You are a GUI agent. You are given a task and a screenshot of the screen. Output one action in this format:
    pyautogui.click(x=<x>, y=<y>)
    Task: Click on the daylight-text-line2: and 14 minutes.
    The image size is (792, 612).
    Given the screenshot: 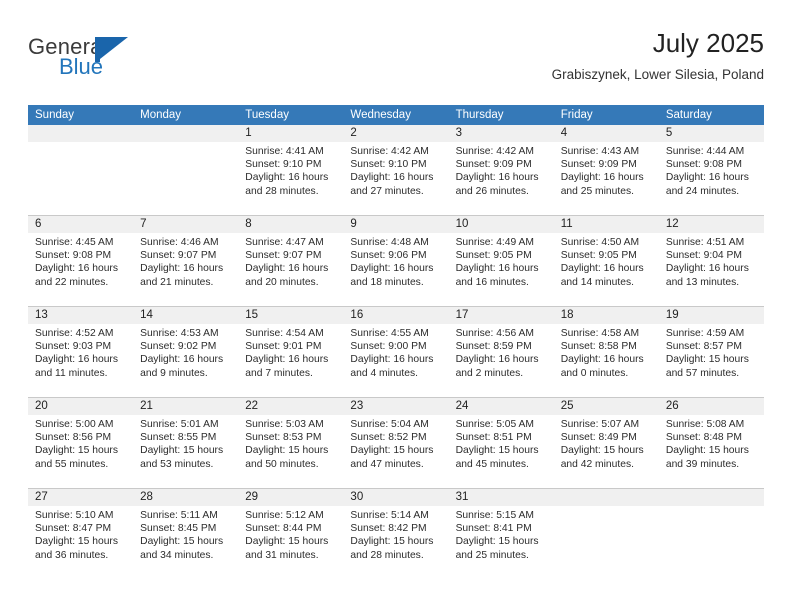 What is the action you would take?
    pyautogui.click(x=597, y=282)
    